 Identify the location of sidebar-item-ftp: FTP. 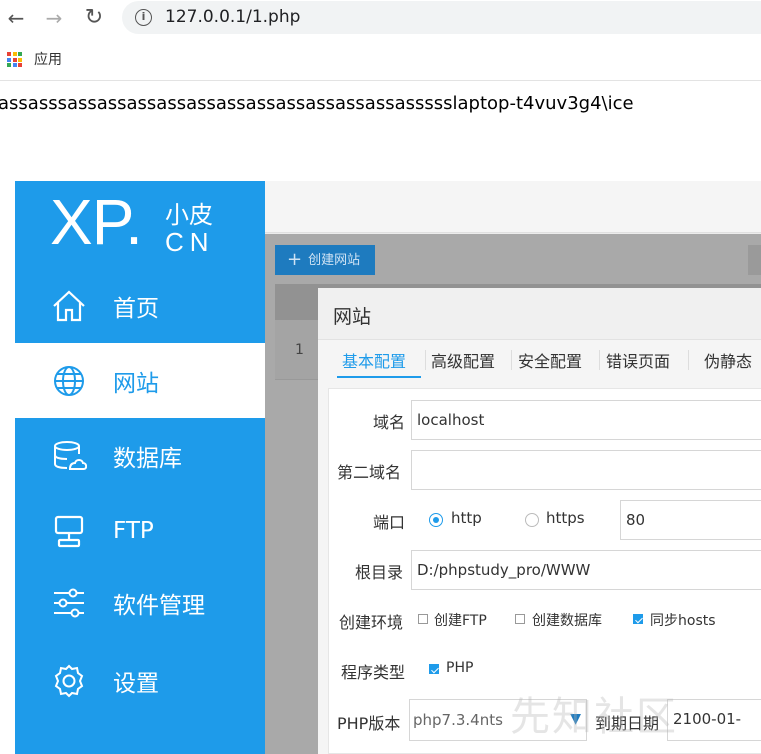
(140, 530).